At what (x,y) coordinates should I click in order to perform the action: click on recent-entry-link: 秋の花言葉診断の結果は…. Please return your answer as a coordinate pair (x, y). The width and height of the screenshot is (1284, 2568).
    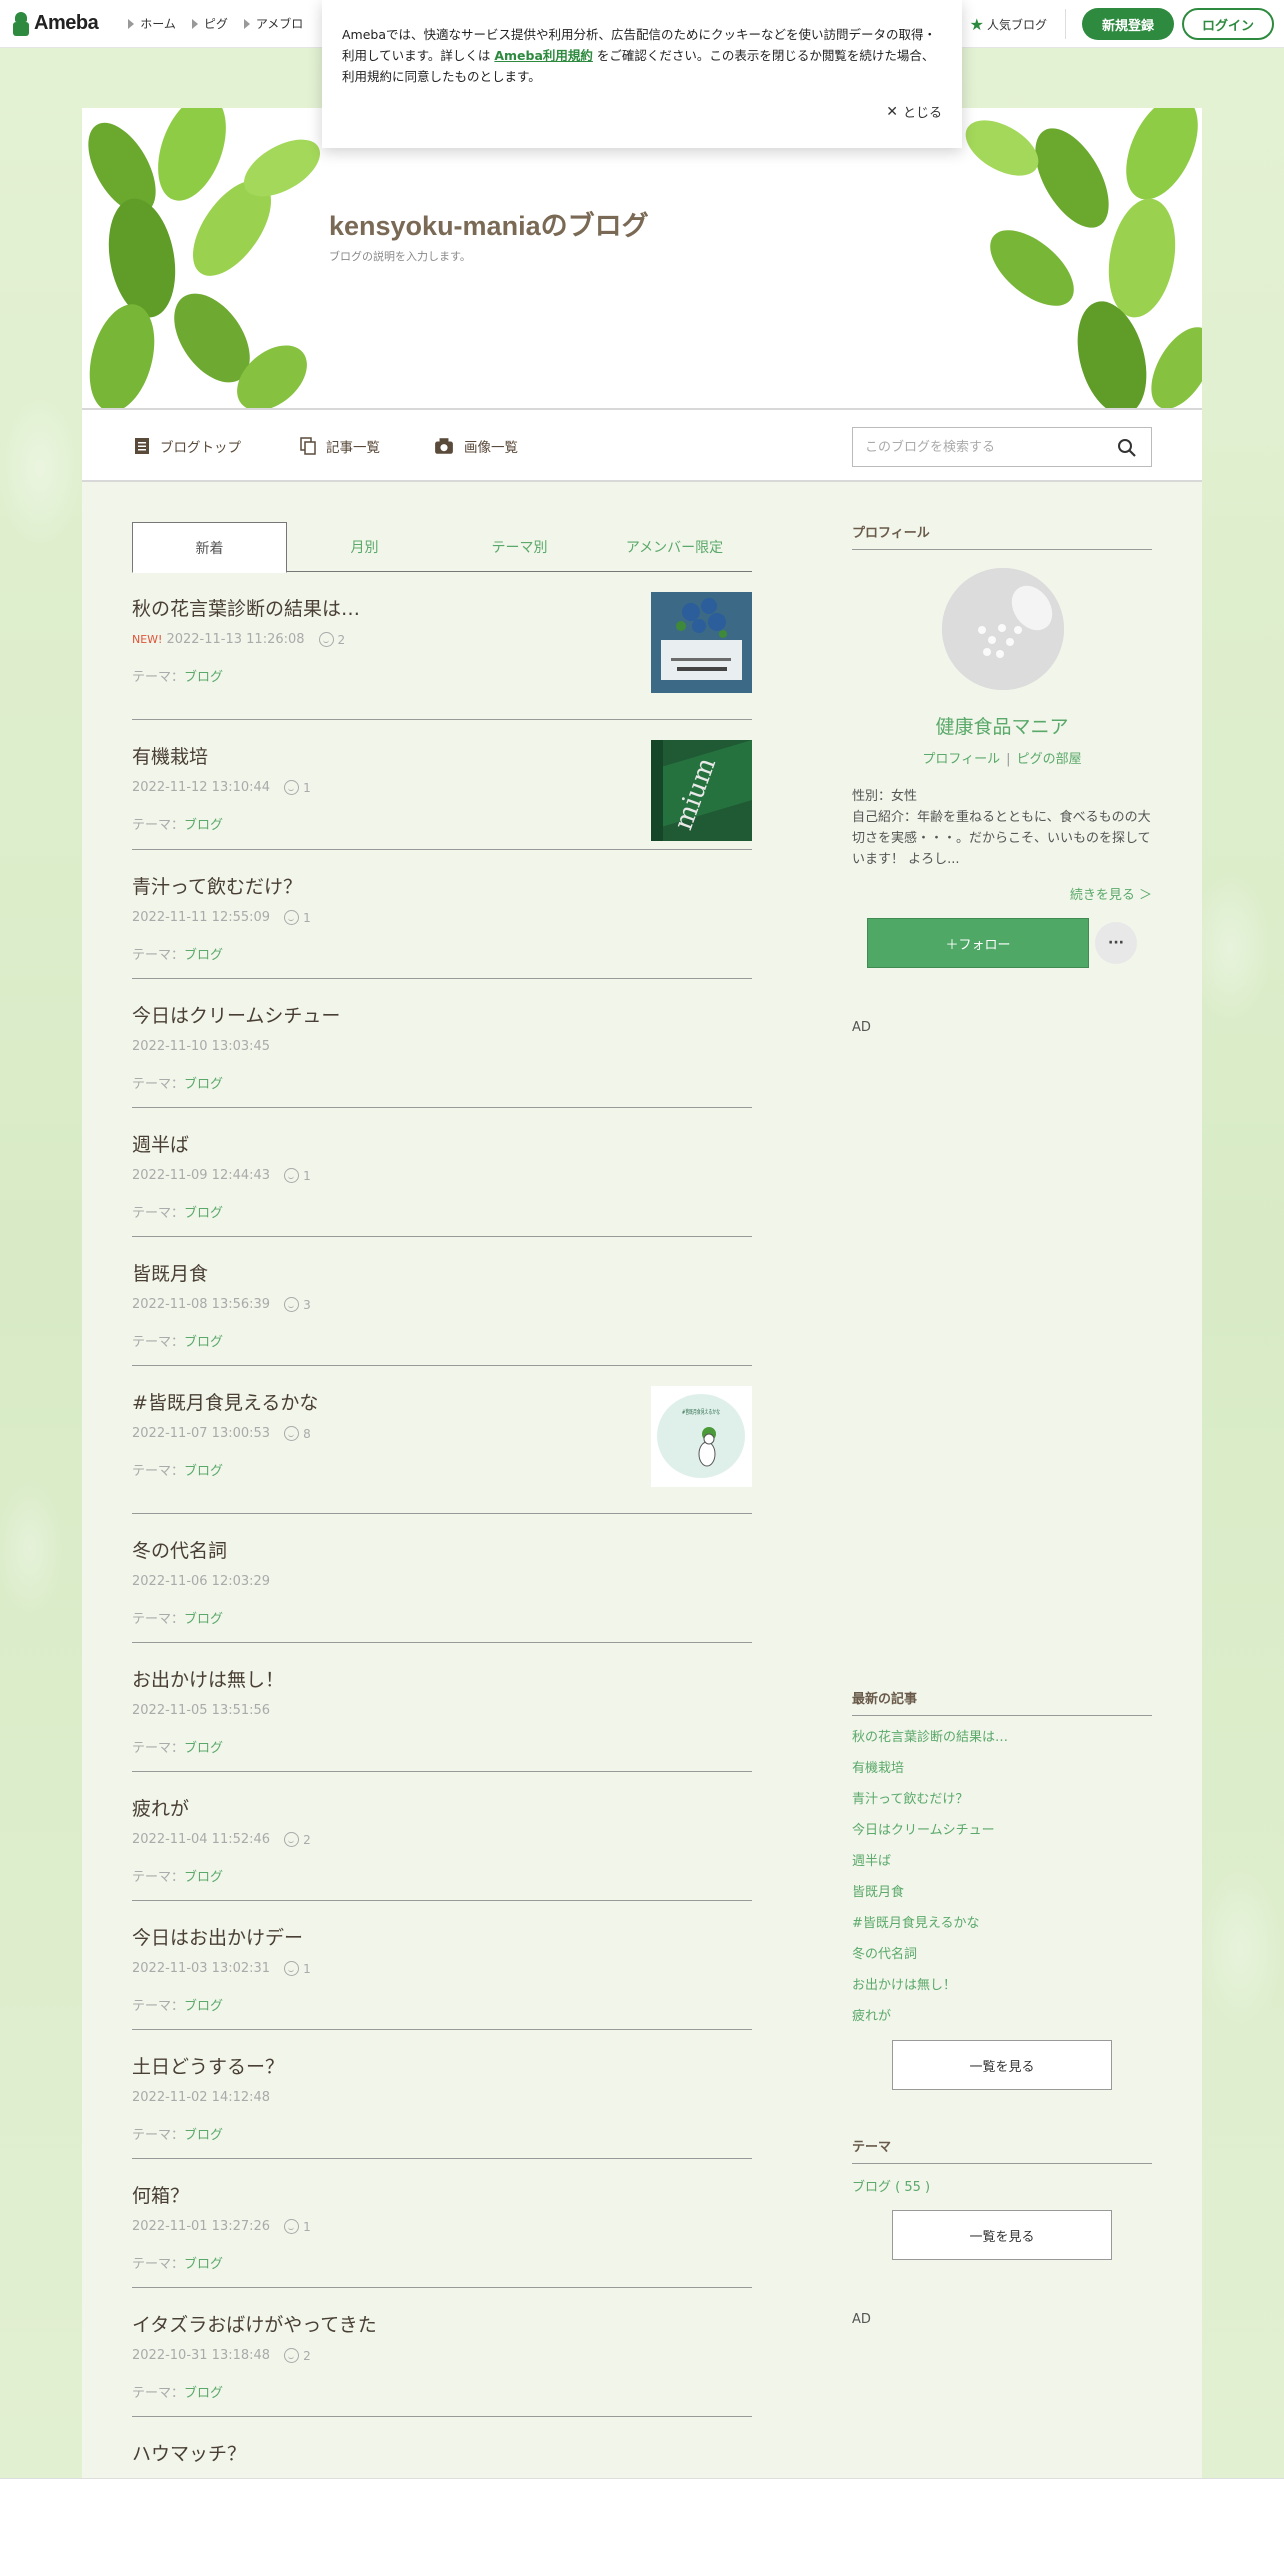
    Looking at the image, I should click on (1002, 1737).